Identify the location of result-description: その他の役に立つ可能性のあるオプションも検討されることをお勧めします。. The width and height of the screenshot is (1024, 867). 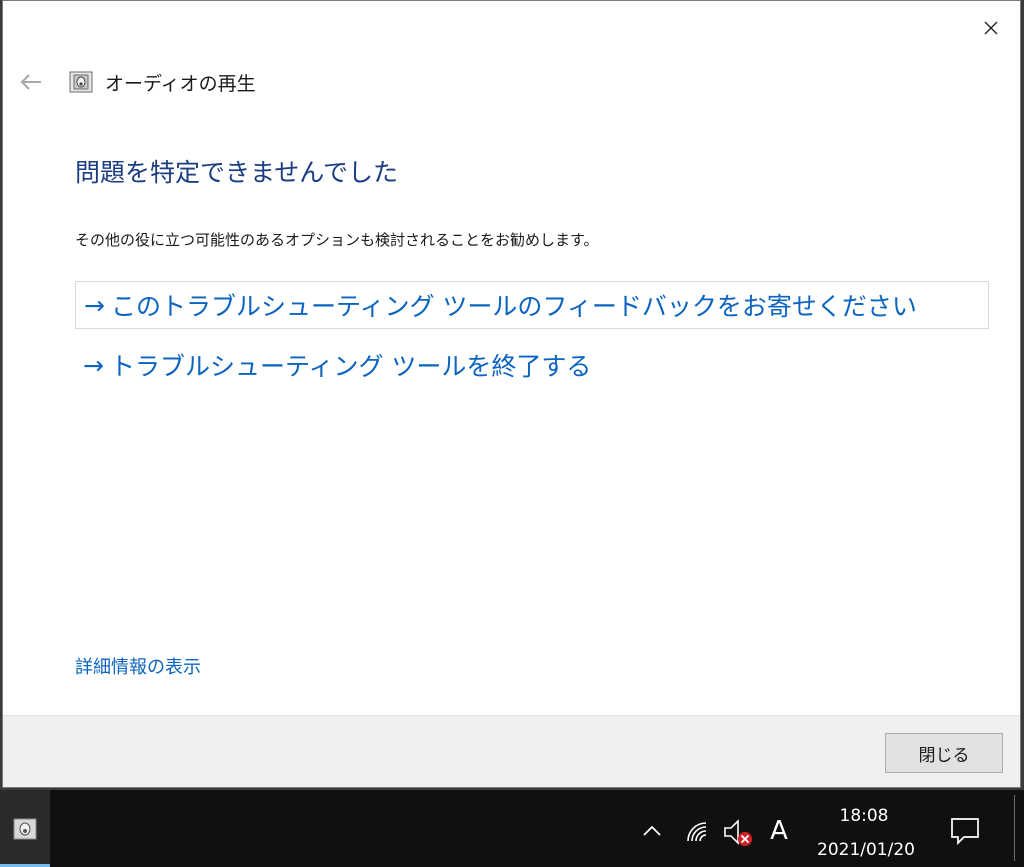
(337, 240).